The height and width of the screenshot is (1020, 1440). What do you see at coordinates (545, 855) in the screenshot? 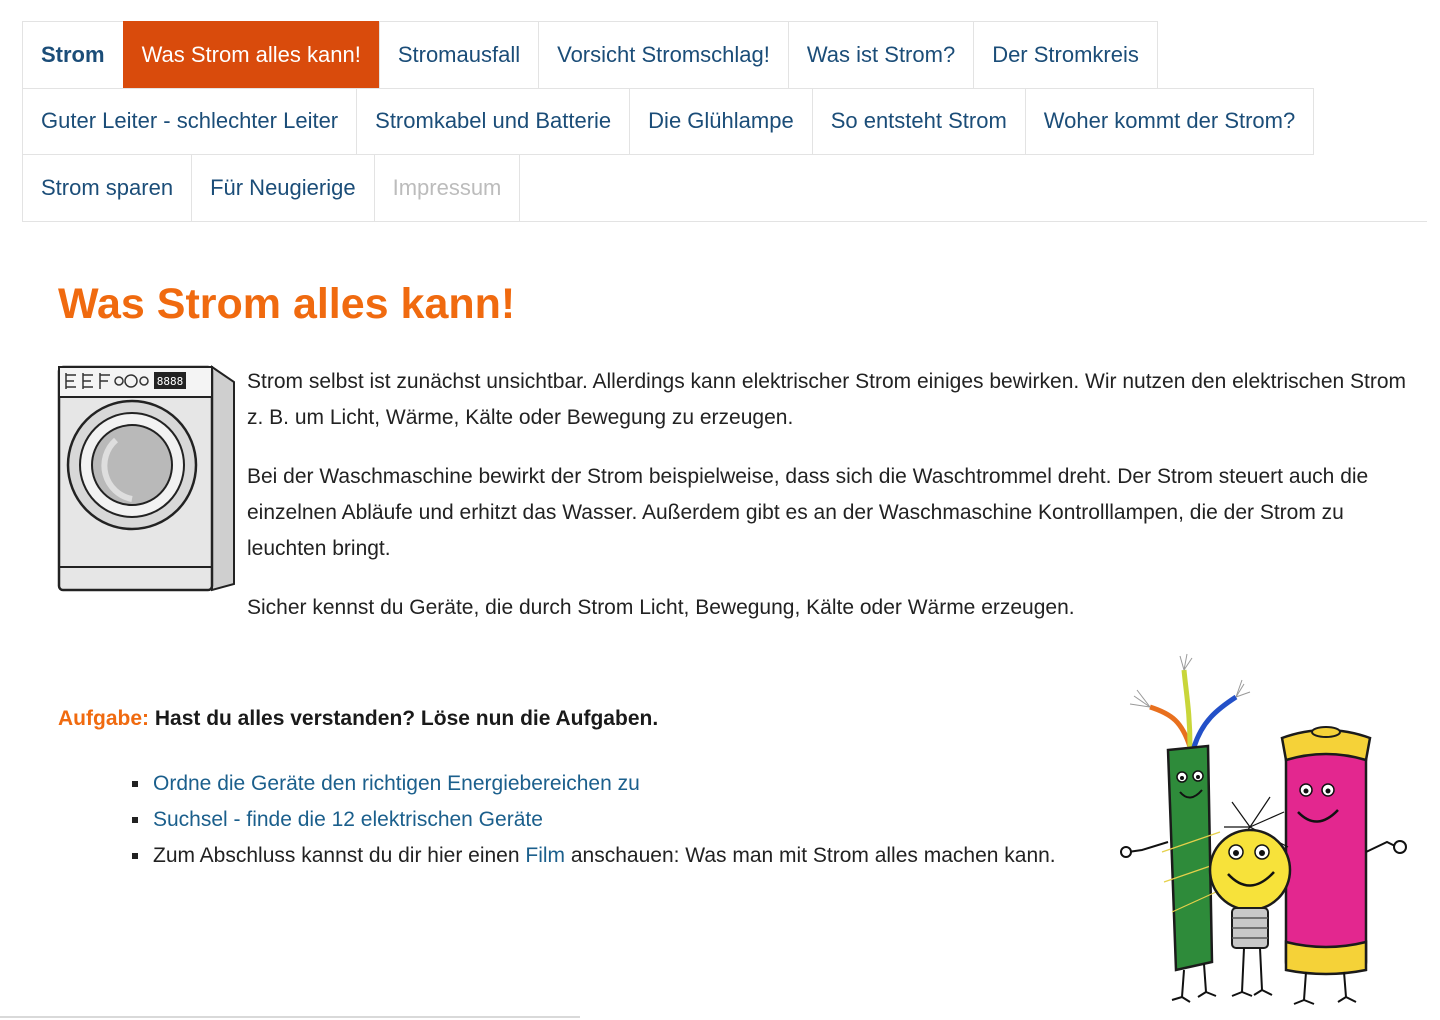
I see `link-film: Film` at bounding box center [545, 855].